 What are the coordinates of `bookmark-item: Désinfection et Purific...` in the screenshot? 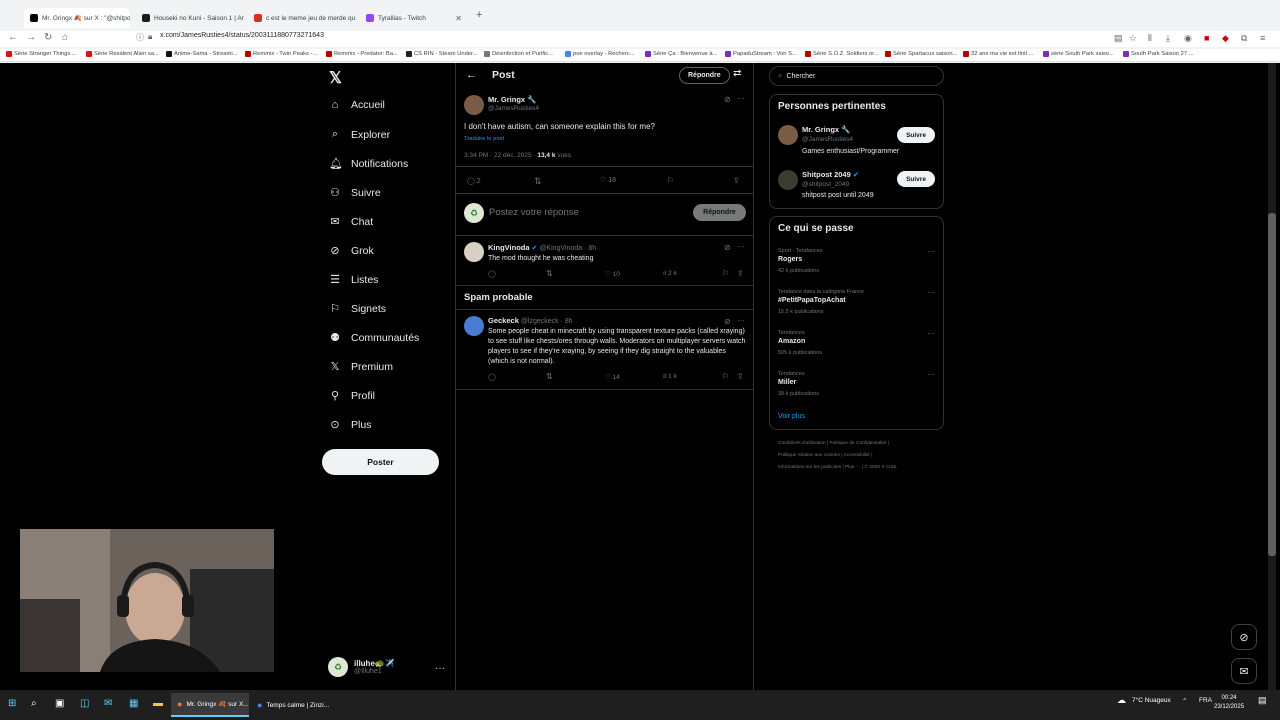 It's located at (518, 54).